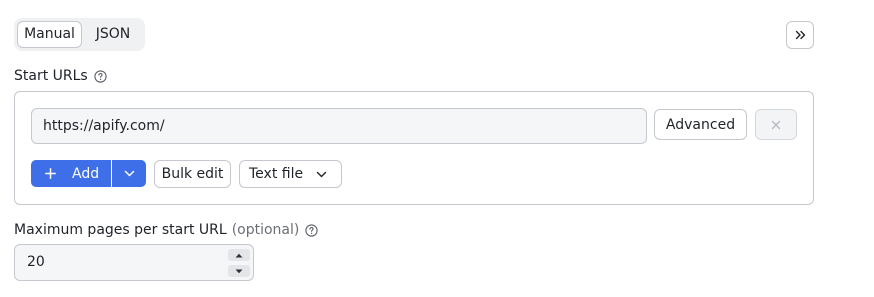 Image resolution: width=874 pixels, height=297 pixels. I want to click on add-button-label: Add, so click(86, 173).